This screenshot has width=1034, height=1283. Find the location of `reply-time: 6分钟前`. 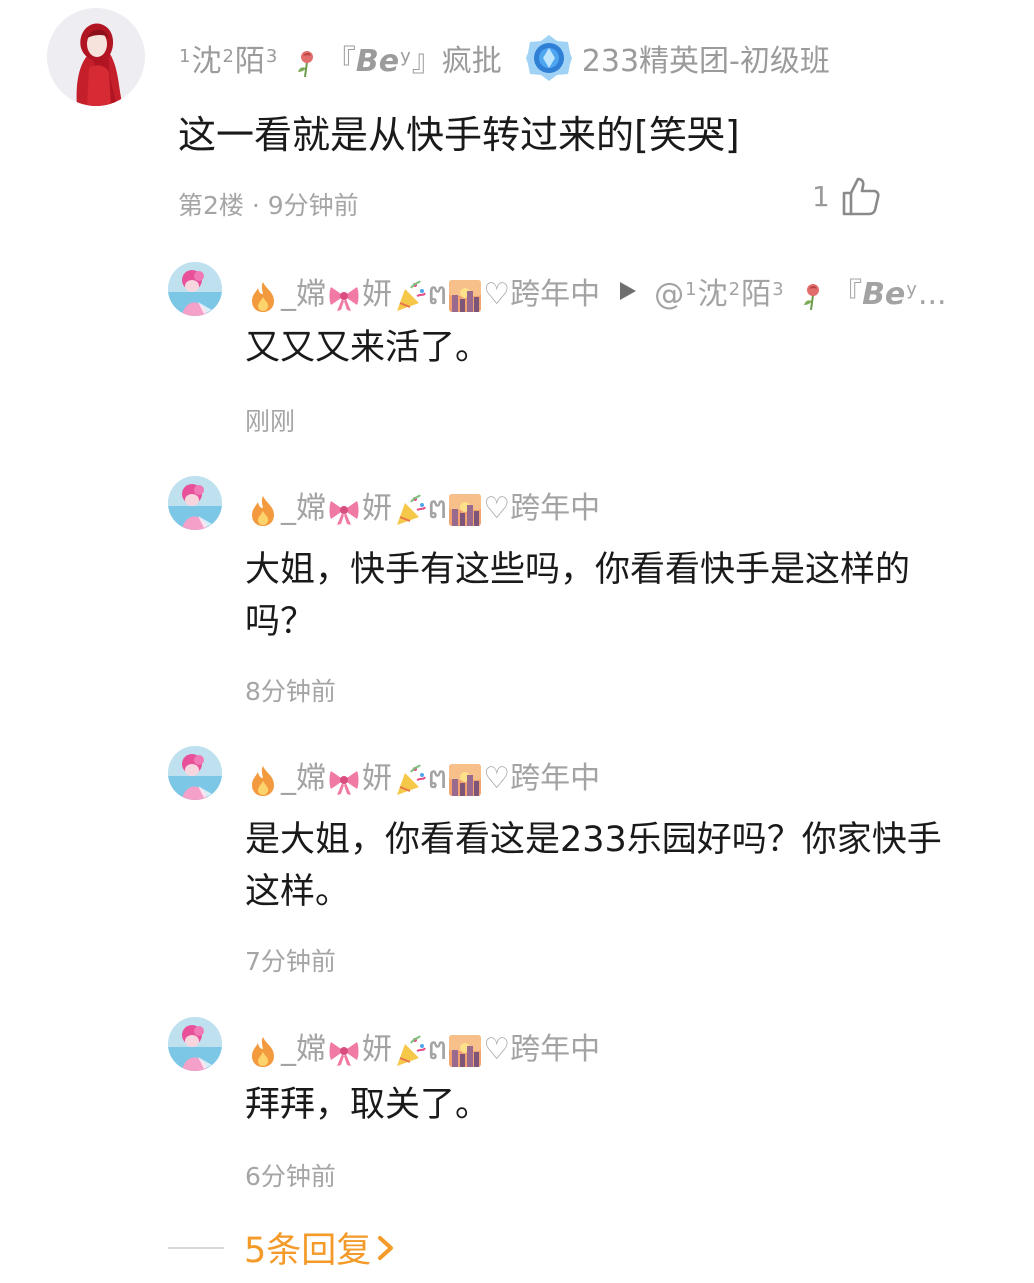

reply-time: 6分钟前 is located at coordinates (290, 1176).